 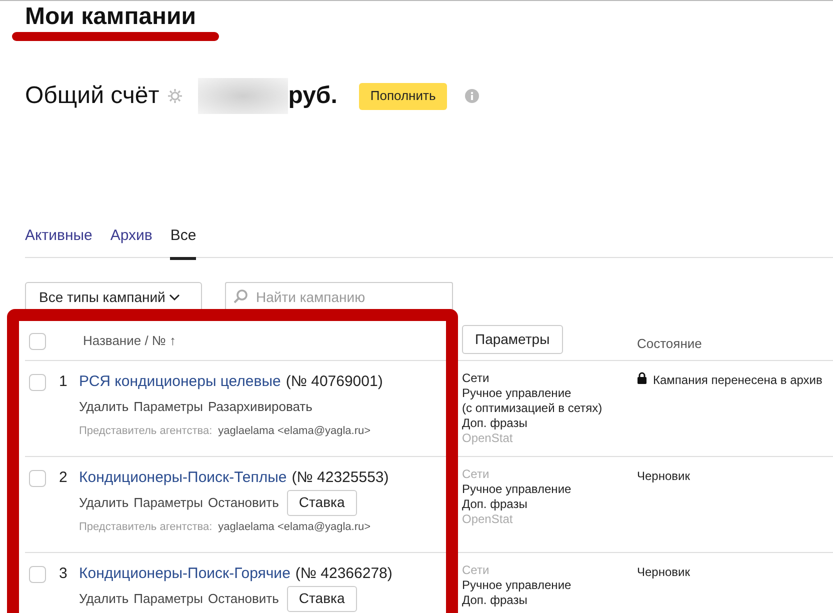 I want to click on parameters-button: Параметры, so click(x=512, y=339).